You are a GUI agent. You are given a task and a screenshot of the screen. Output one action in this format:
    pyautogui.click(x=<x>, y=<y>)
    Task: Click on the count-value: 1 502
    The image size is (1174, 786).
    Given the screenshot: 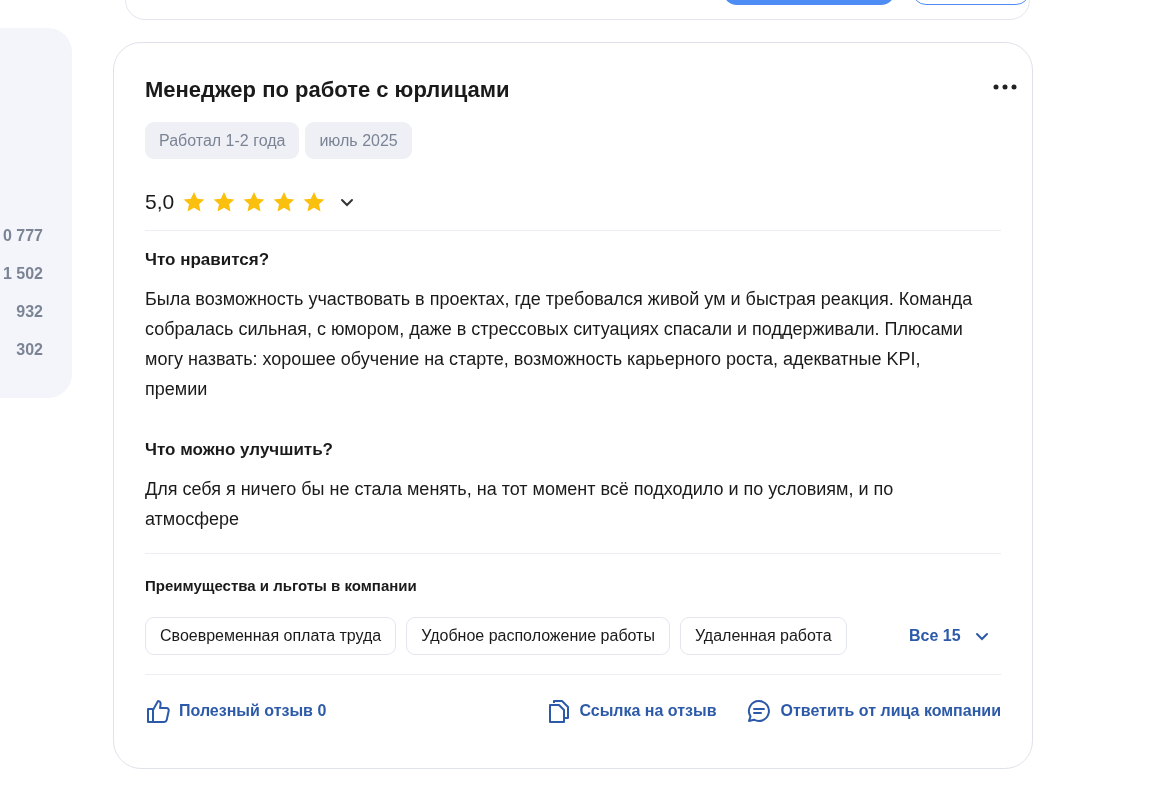 What is the action you would take?
    pyautogui.click(x=22, y=273)
    